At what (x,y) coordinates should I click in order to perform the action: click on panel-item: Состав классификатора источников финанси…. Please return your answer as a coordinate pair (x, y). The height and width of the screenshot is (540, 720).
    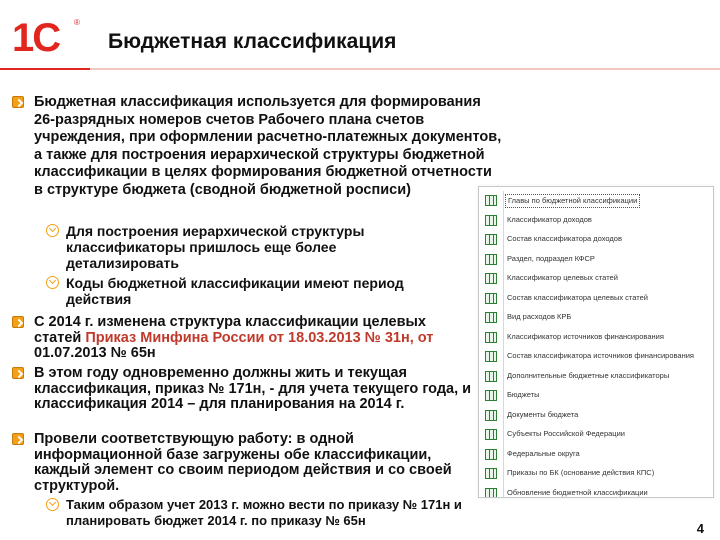
    Looking at the image, I should click on (596, 357).